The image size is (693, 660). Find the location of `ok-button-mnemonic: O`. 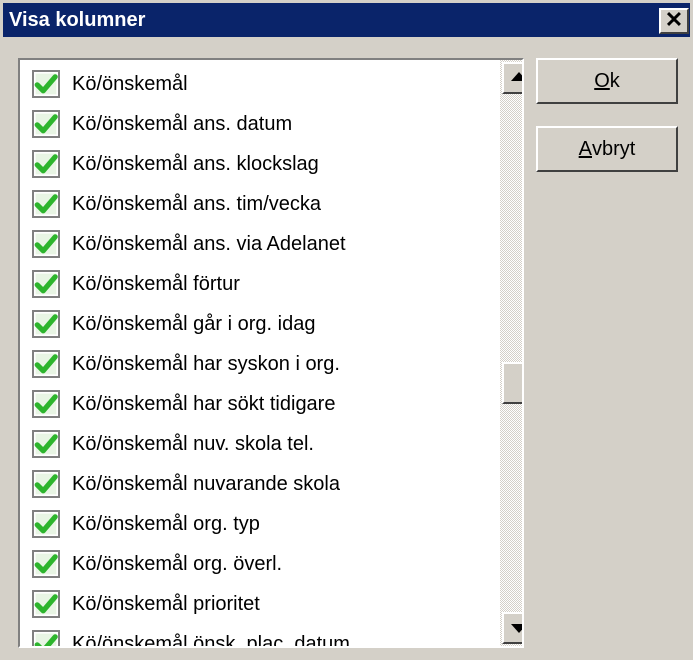

ok-button-mnemonic: O is located at coordinates (602, 80).